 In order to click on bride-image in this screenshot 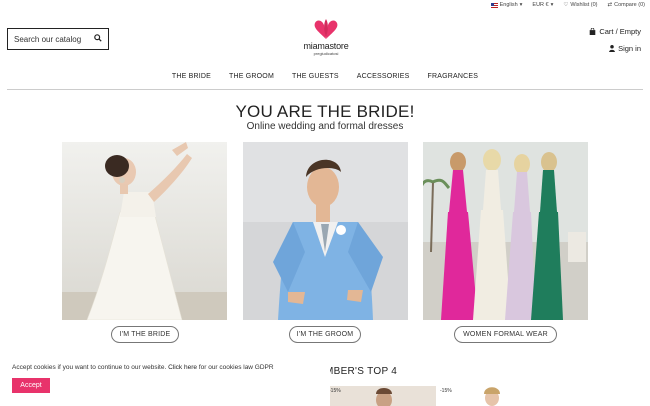, I will do `click(144, 231)`.